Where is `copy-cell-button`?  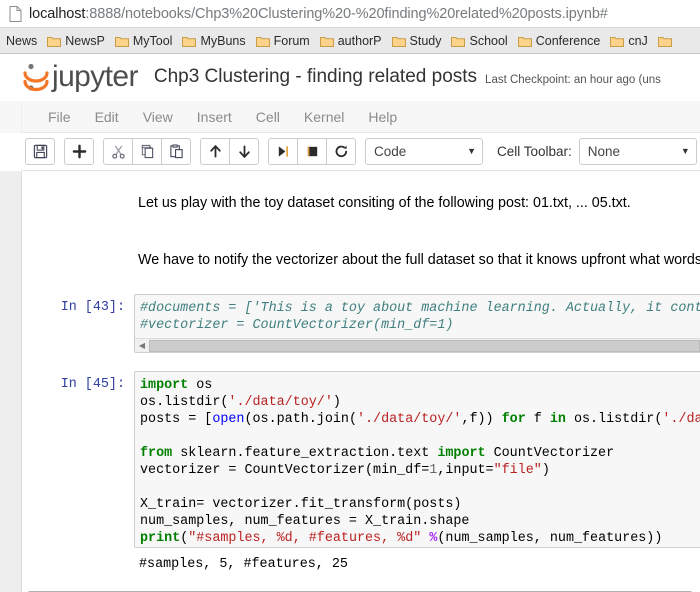
copy-cell-button is located at coordinates (147, 151).